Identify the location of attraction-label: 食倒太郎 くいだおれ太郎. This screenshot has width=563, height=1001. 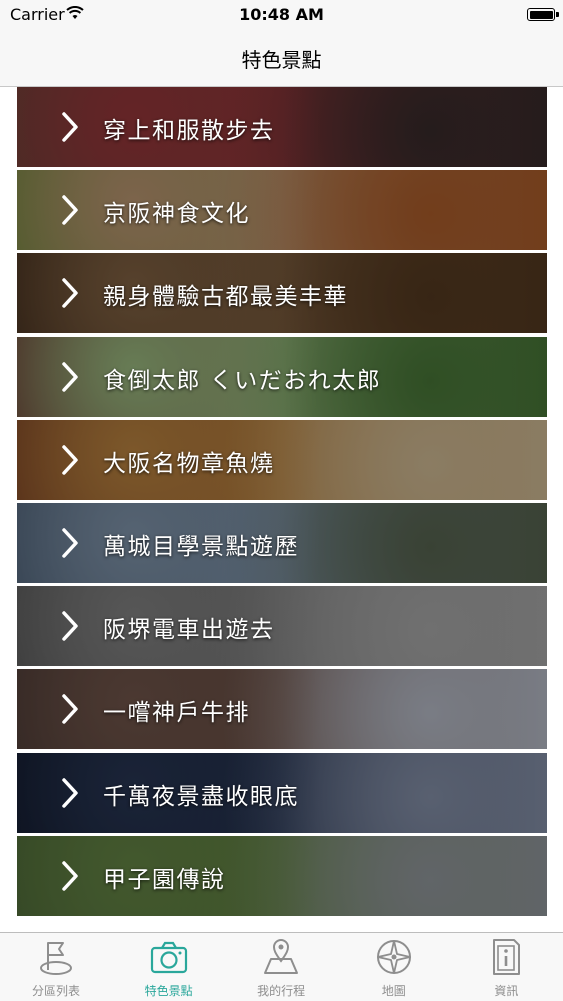
(242, 380).